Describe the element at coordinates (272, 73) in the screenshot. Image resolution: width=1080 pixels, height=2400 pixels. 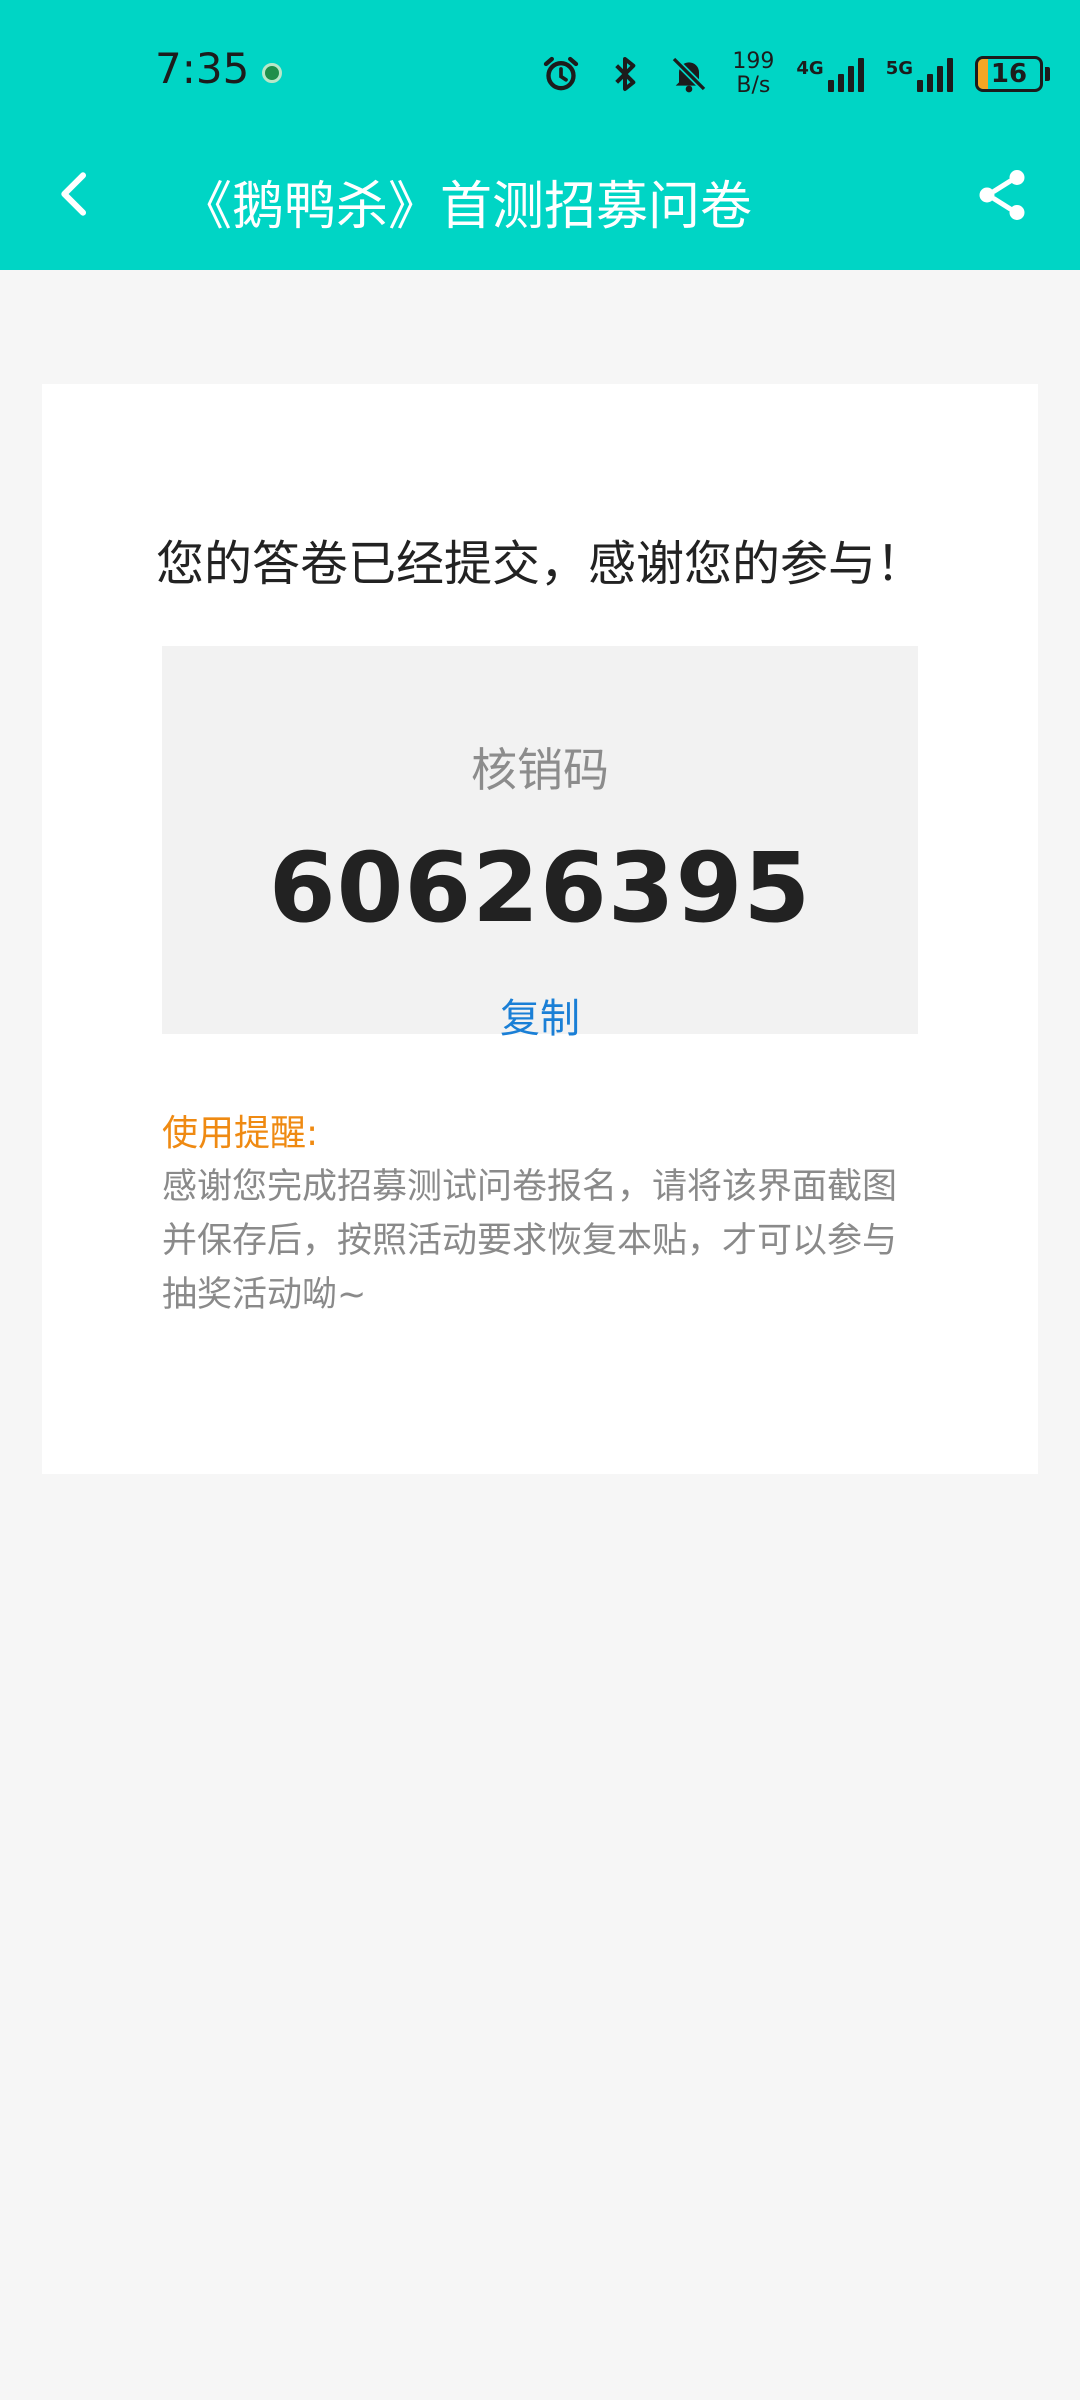
I see `notification-dot-icon` at that location.